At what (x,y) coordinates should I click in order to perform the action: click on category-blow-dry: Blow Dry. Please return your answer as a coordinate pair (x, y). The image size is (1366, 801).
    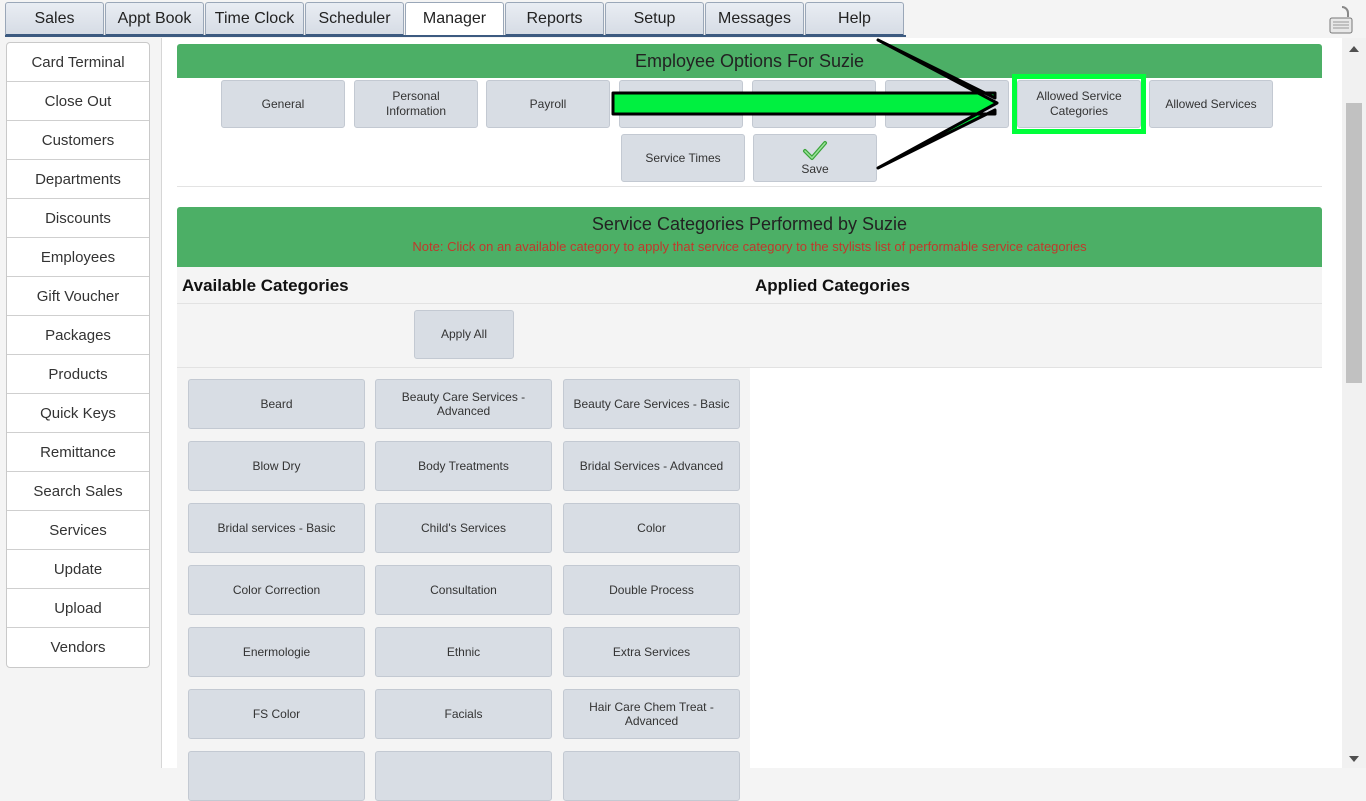
    Looking at the image, I should click on (276, 466).